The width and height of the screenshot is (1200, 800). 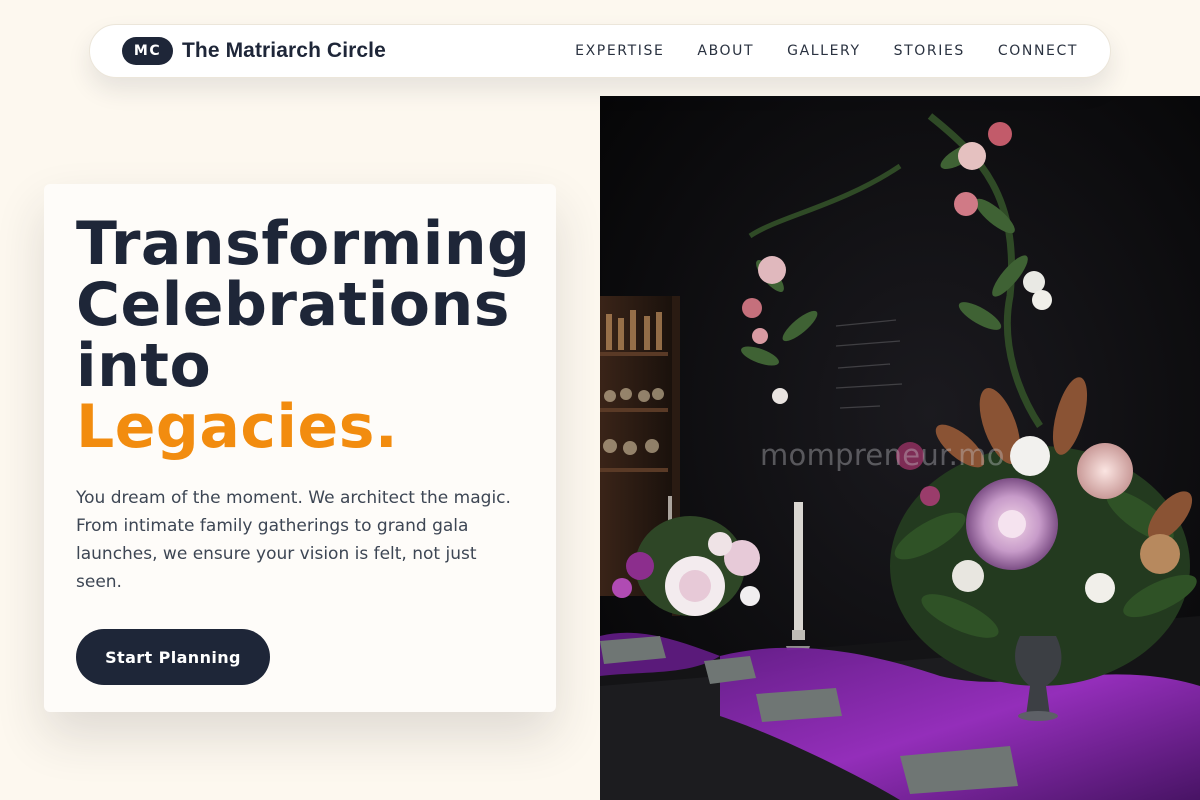 I want to click on headline-accent: Legacies., so click(x=237, y=427).